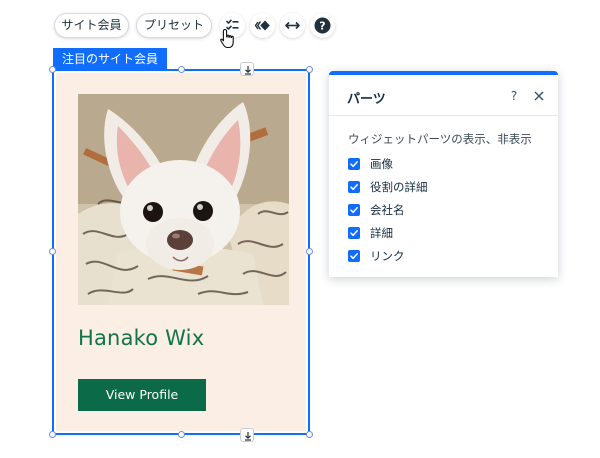  I want to click on panel-subtitle: ウィジェットパーツの表示、非表示, so click(440, 139).